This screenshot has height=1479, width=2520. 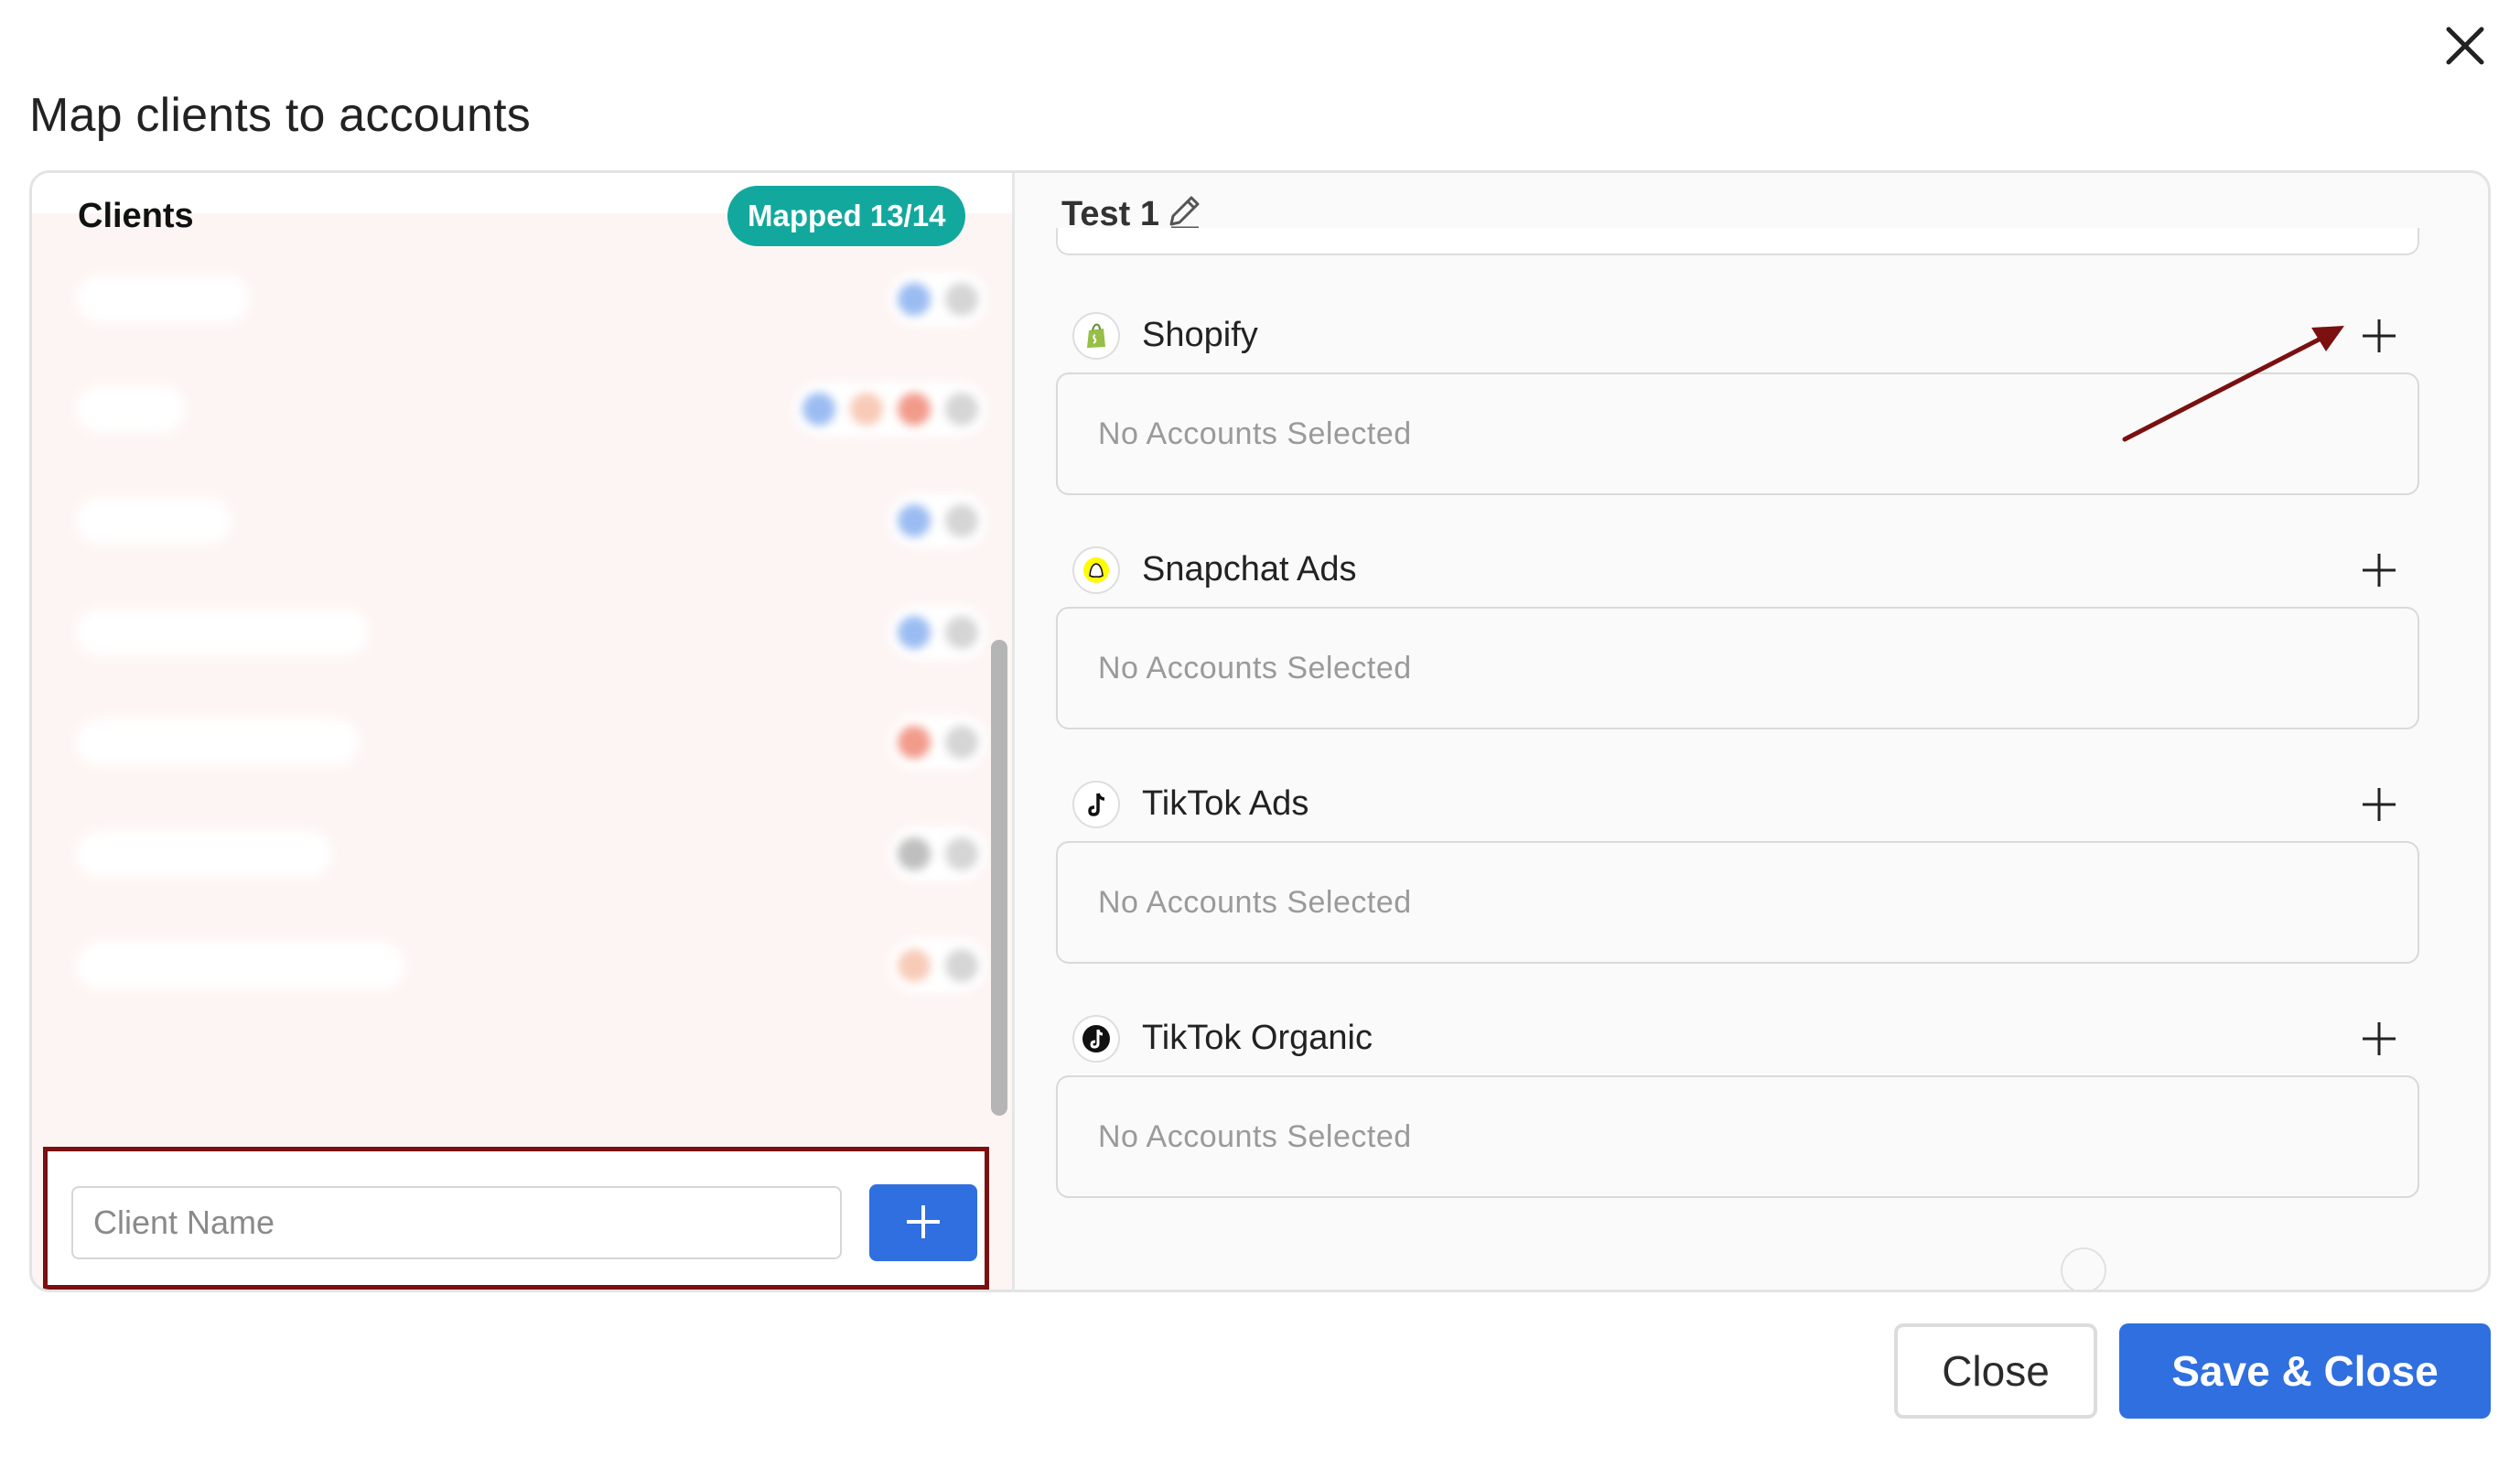 I want to click on platform-name: Snapchat Ads, so click(x=1249, y=569).